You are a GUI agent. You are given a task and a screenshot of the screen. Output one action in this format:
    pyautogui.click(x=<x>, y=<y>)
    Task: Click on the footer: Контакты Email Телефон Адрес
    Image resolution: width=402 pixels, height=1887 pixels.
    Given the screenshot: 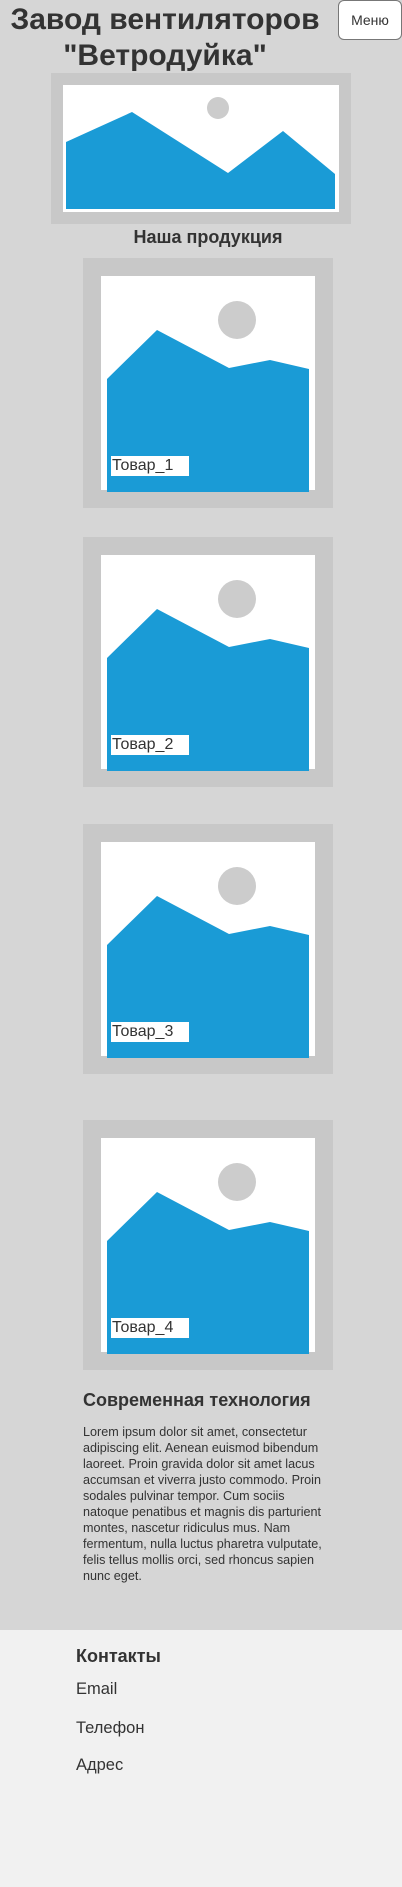 What is the action you would take?
    pyautogui.click(x=201, y=1758)
    